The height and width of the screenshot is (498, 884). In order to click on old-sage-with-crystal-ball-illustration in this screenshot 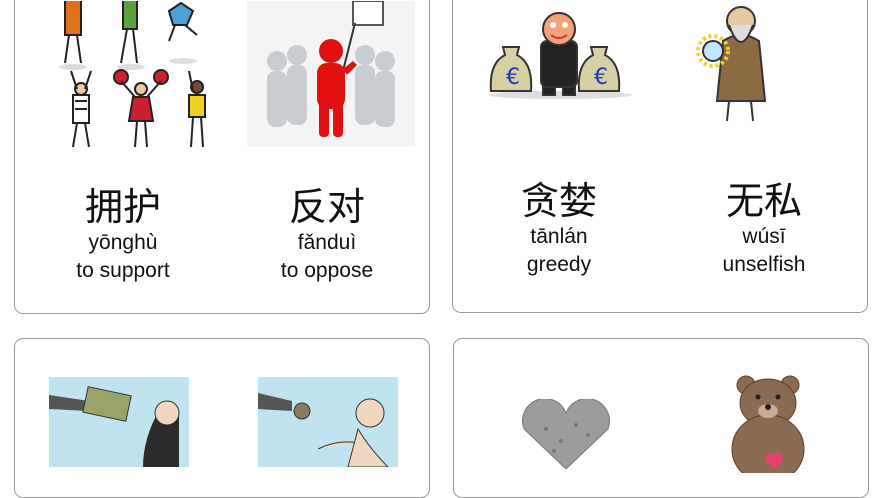, I will do `click(731, 64)`.